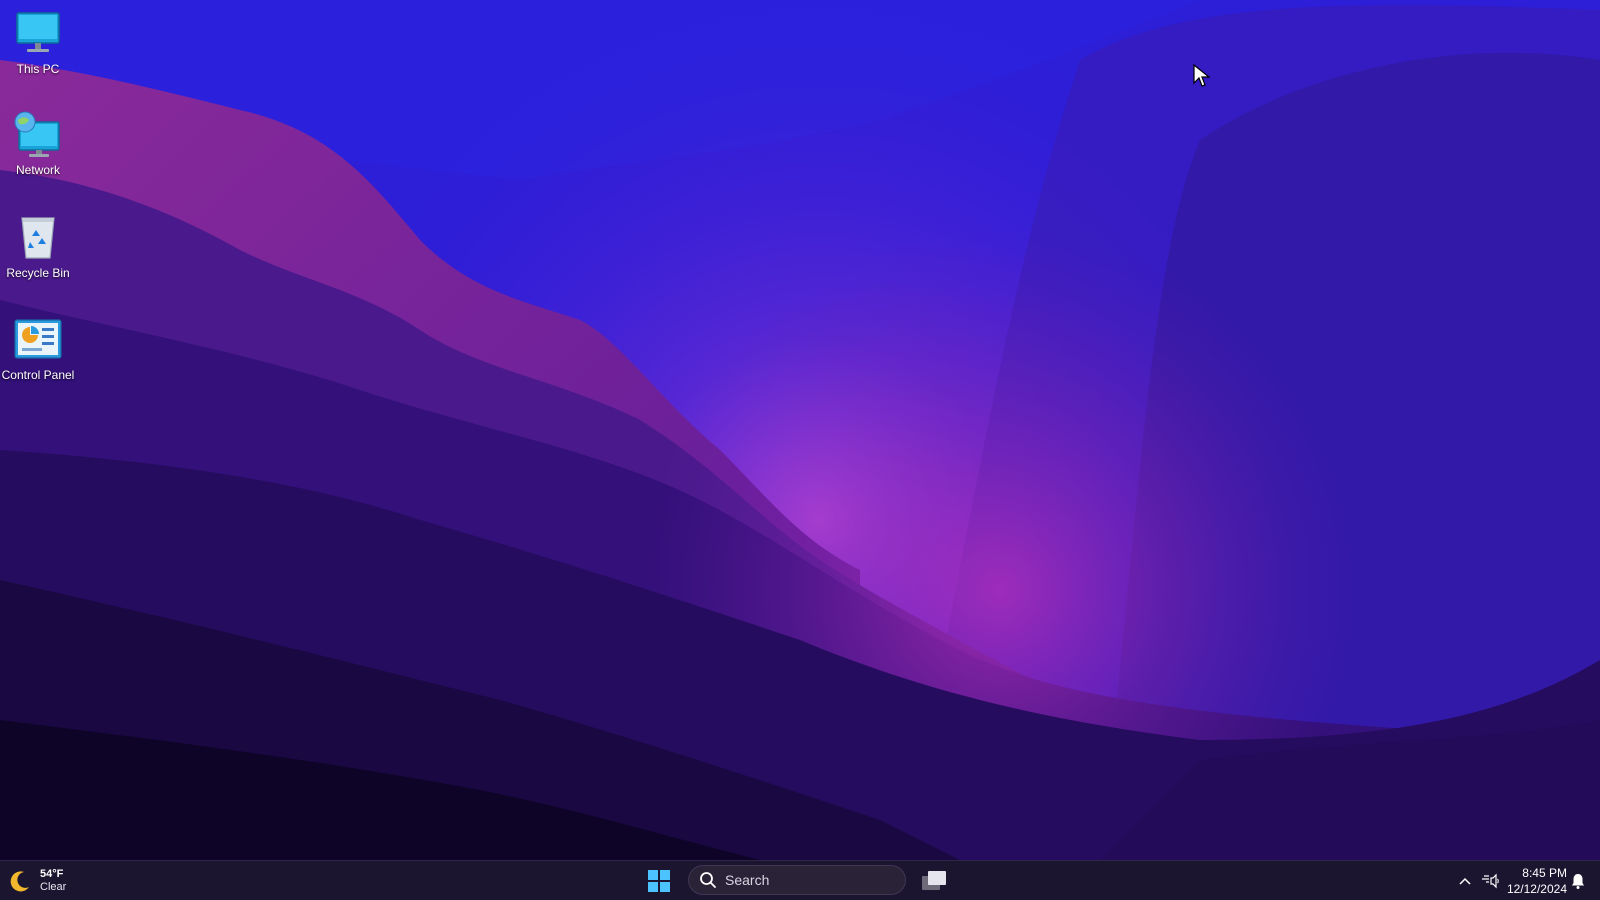 Image resolution: width=1600 pixels, height=900 pixels. I want to click on quick-settings-button, so click(1490, 881).